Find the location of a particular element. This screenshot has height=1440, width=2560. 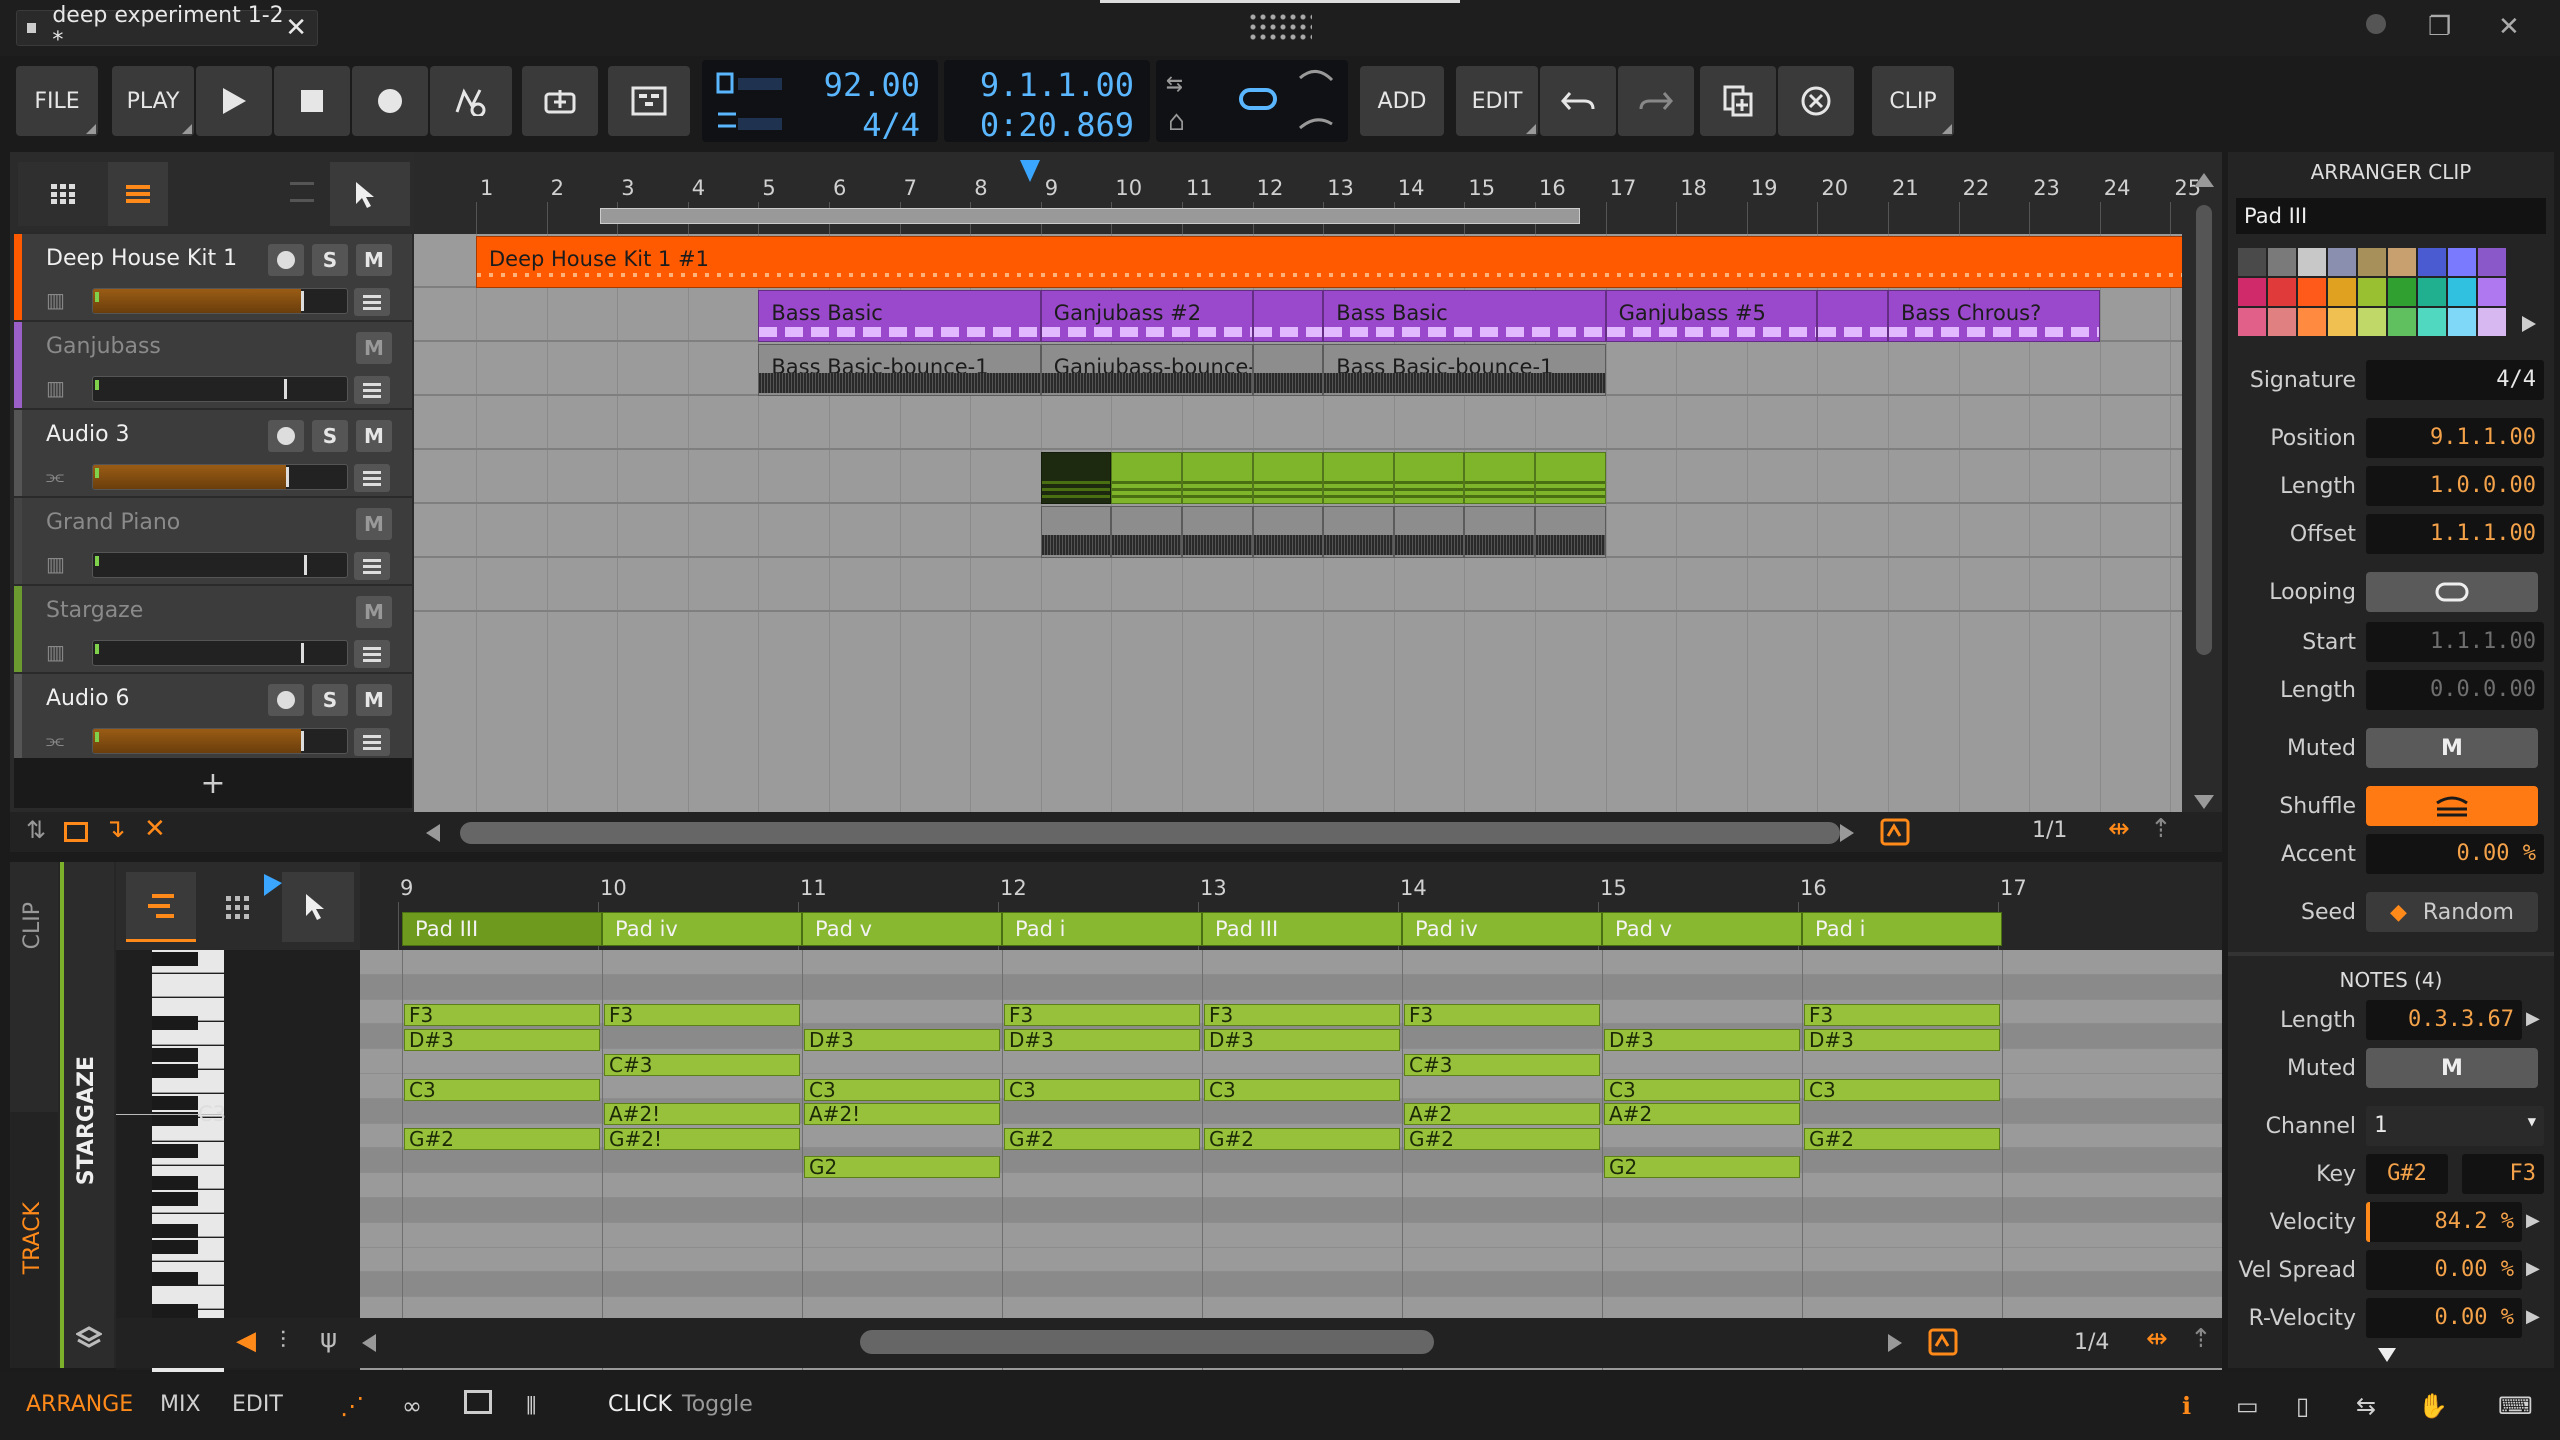

midi-note: G#2! is located at coordinates (702, 1139).